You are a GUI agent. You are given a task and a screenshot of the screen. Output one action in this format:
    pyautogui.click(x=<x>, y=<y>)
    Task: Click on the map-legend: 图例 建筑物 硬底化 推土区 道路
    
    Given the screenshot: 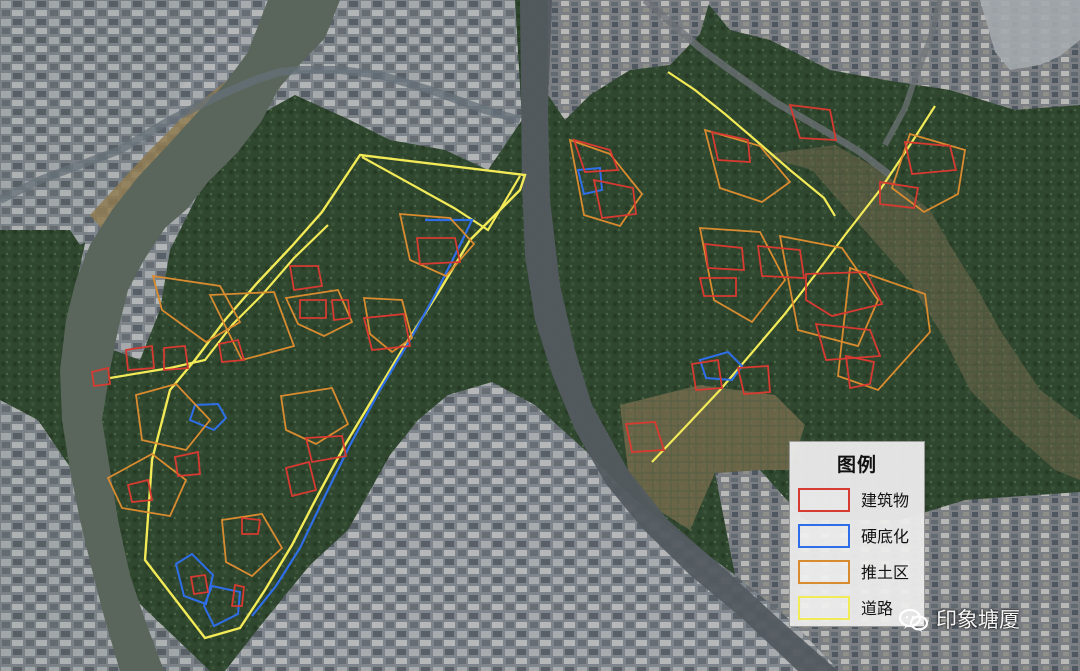 What is the action you would take?
    pyautogui.click(x=857, y=534)
    